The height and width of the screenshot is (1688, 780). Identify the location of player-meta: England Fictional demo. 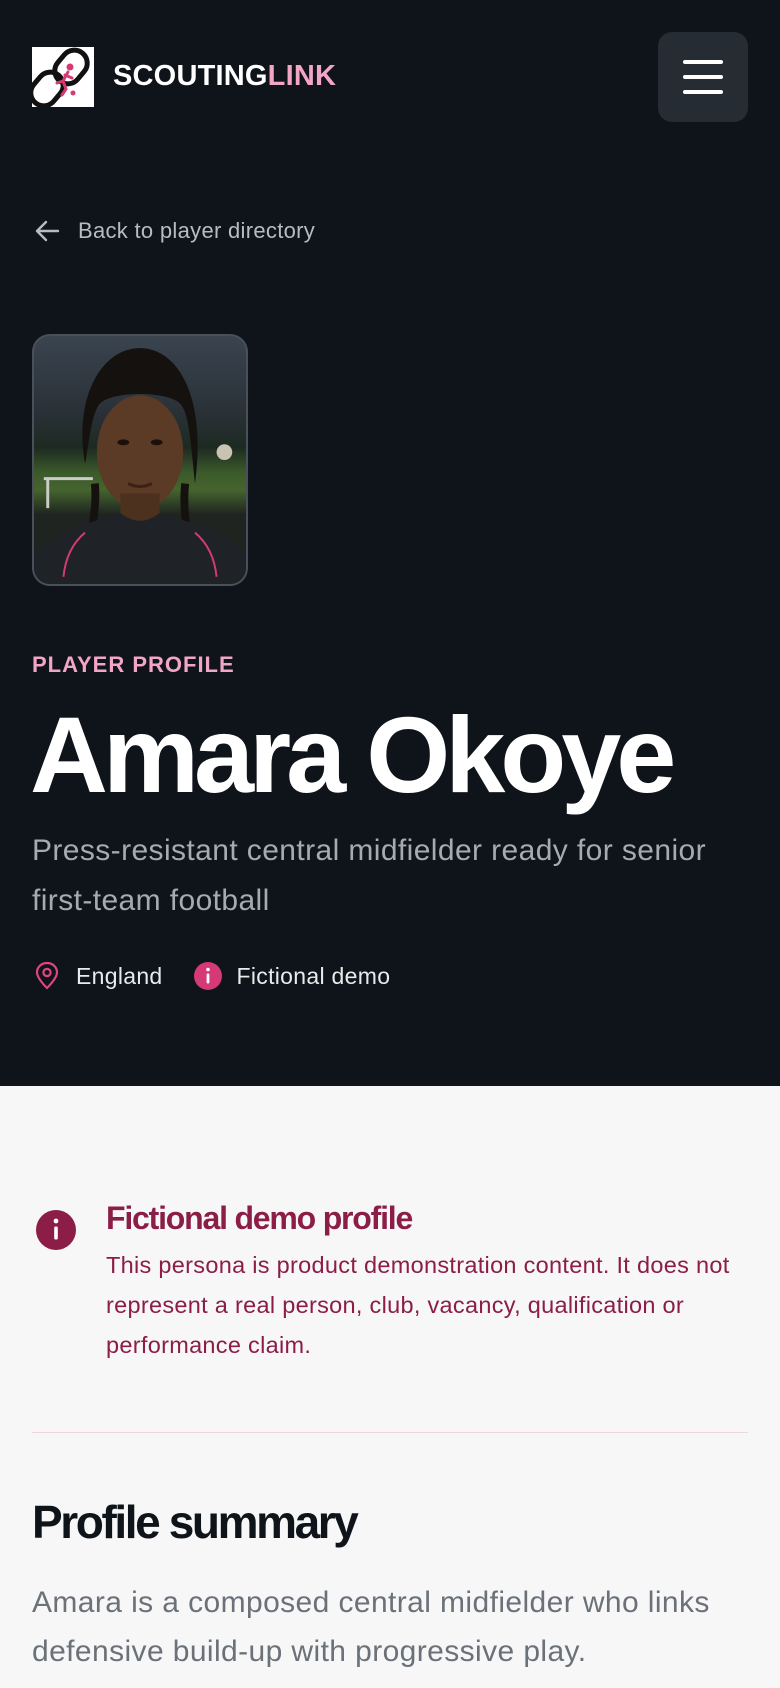
(226, 976).